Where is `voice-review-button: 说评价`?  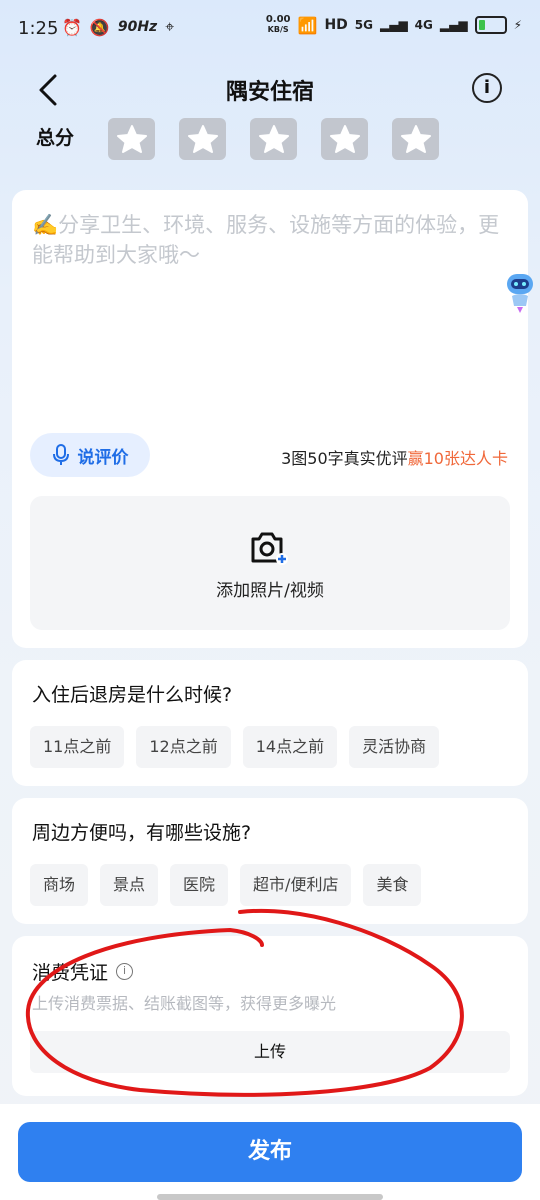 voice-review-button: 说评价 is located at coordinates (90, 455).